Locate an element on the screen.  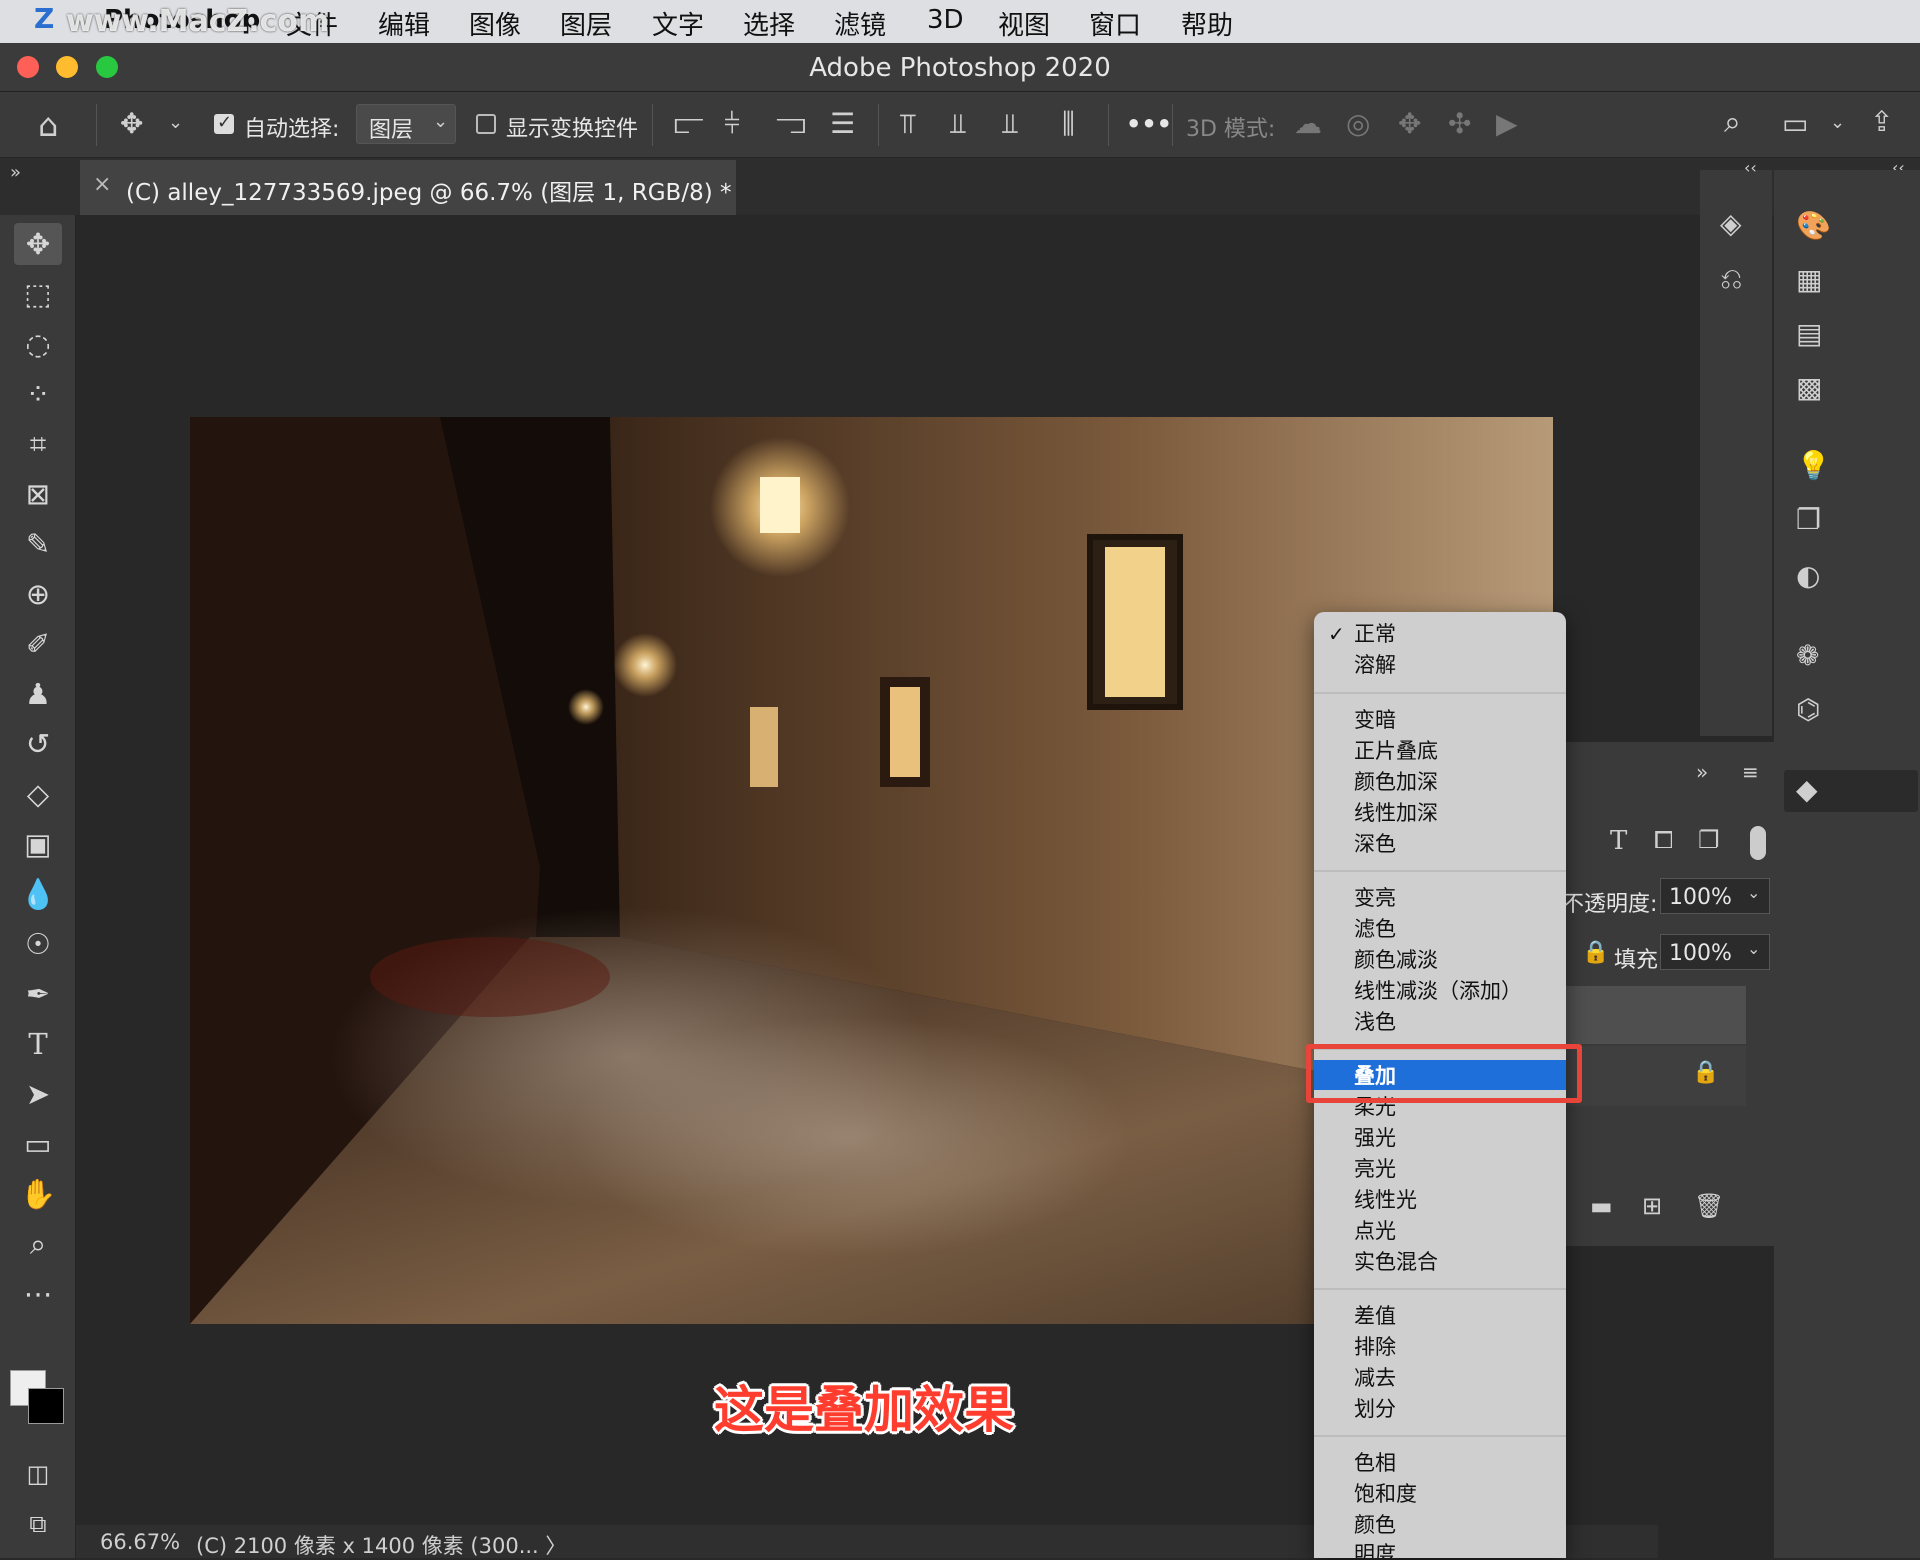
eraser-icon: ◇ is located at coordinates (38, 794).